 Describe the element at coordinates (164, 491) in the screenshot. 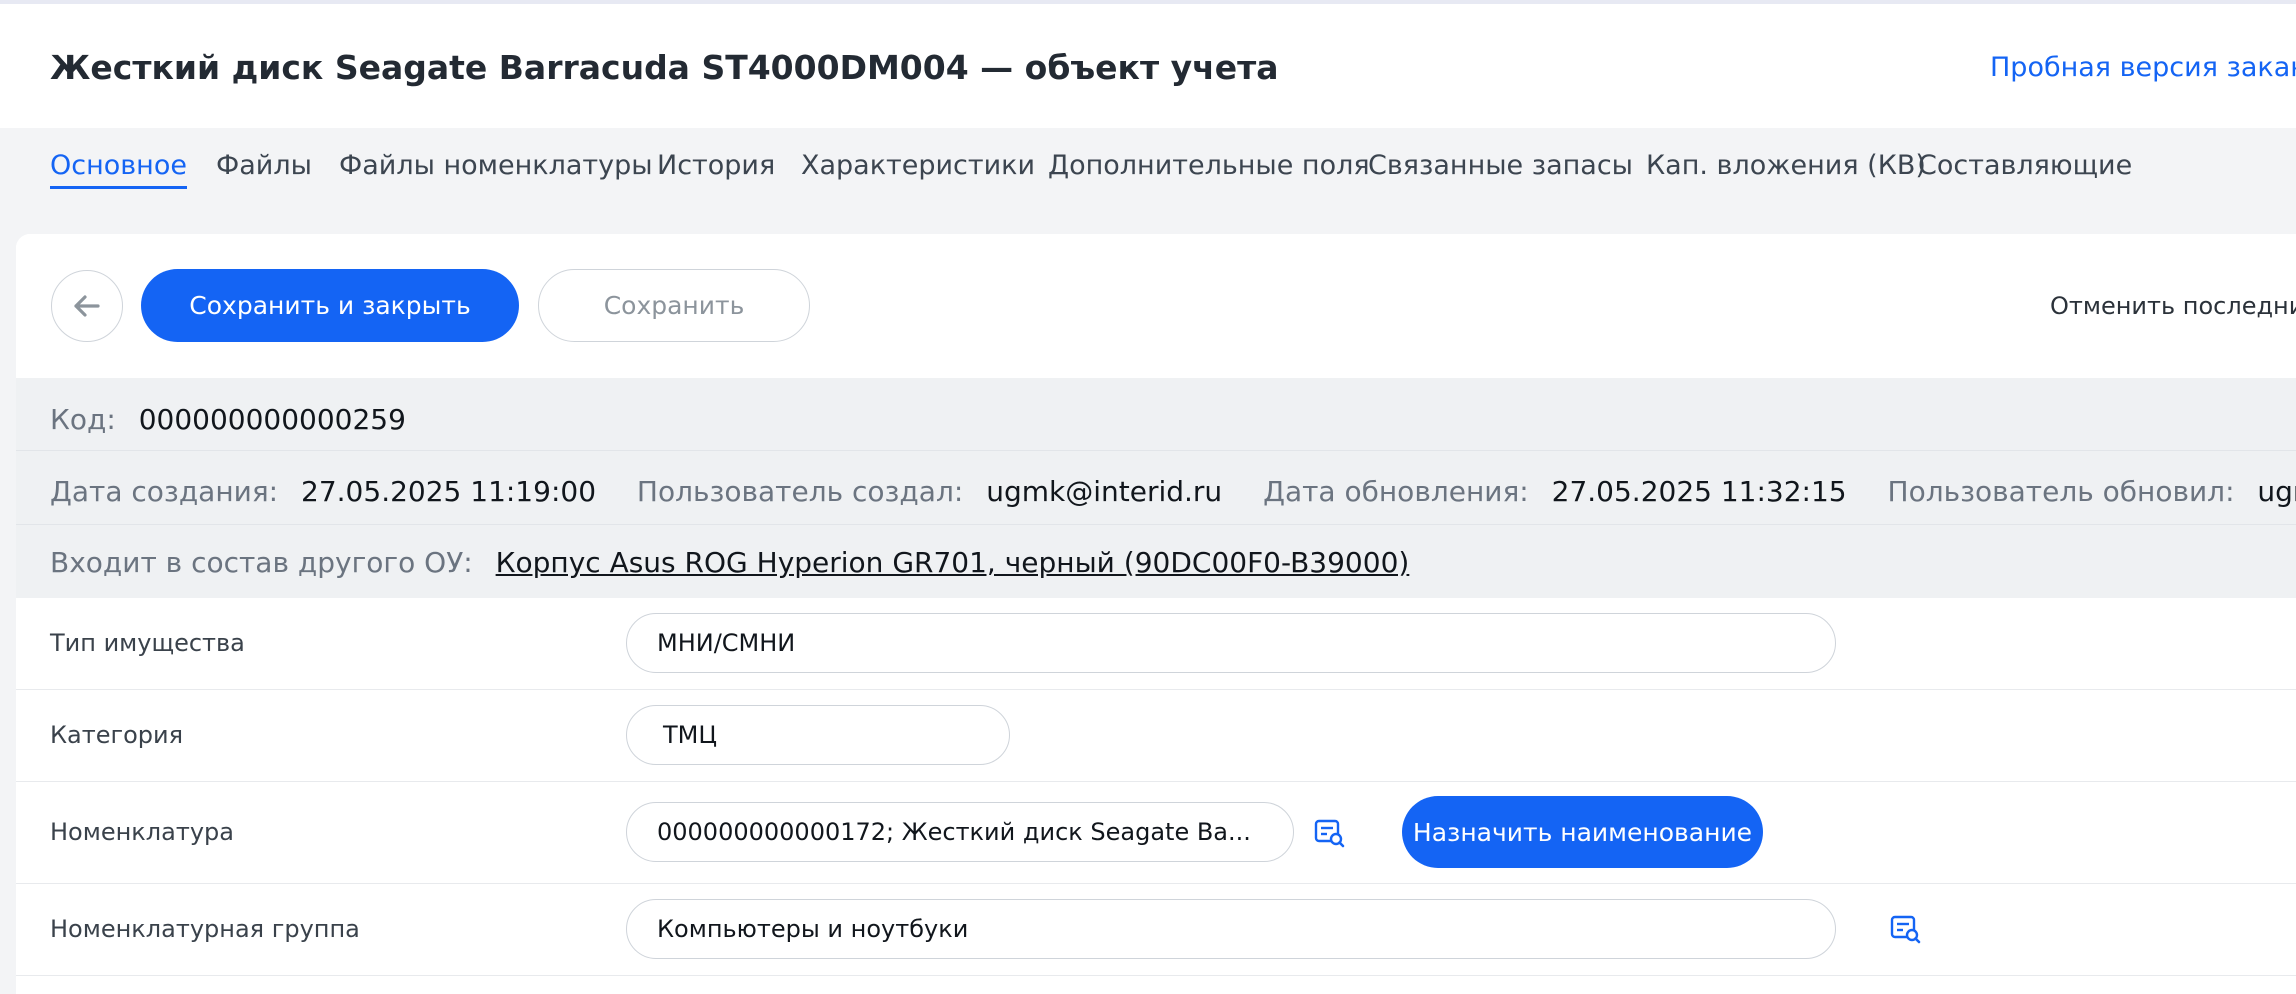

I see `created-date-label: Дата создания:` at that location.